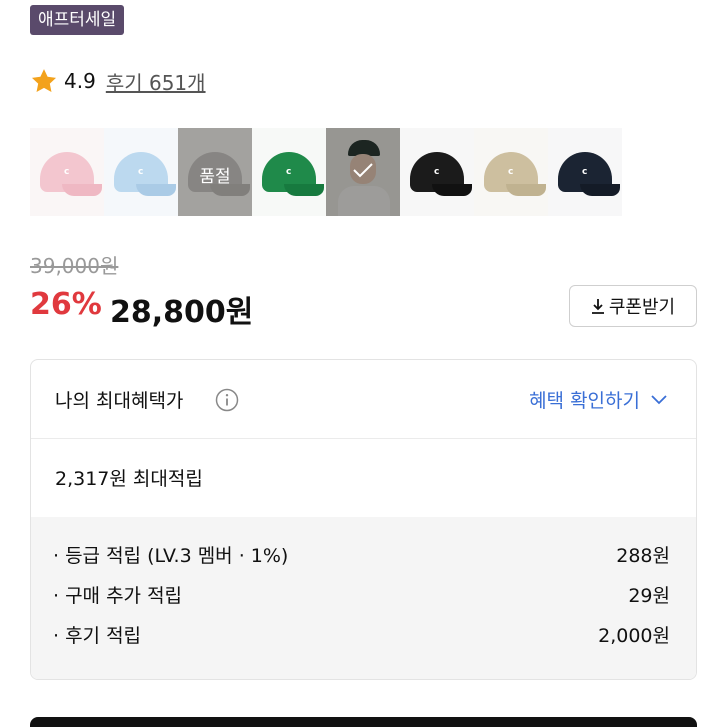 Image resolution: width=727 pixels, height=727 pixels. Describe the element at coordinates (643, 556) in the screenshot. I see `points-row-value: 288원` at that location.